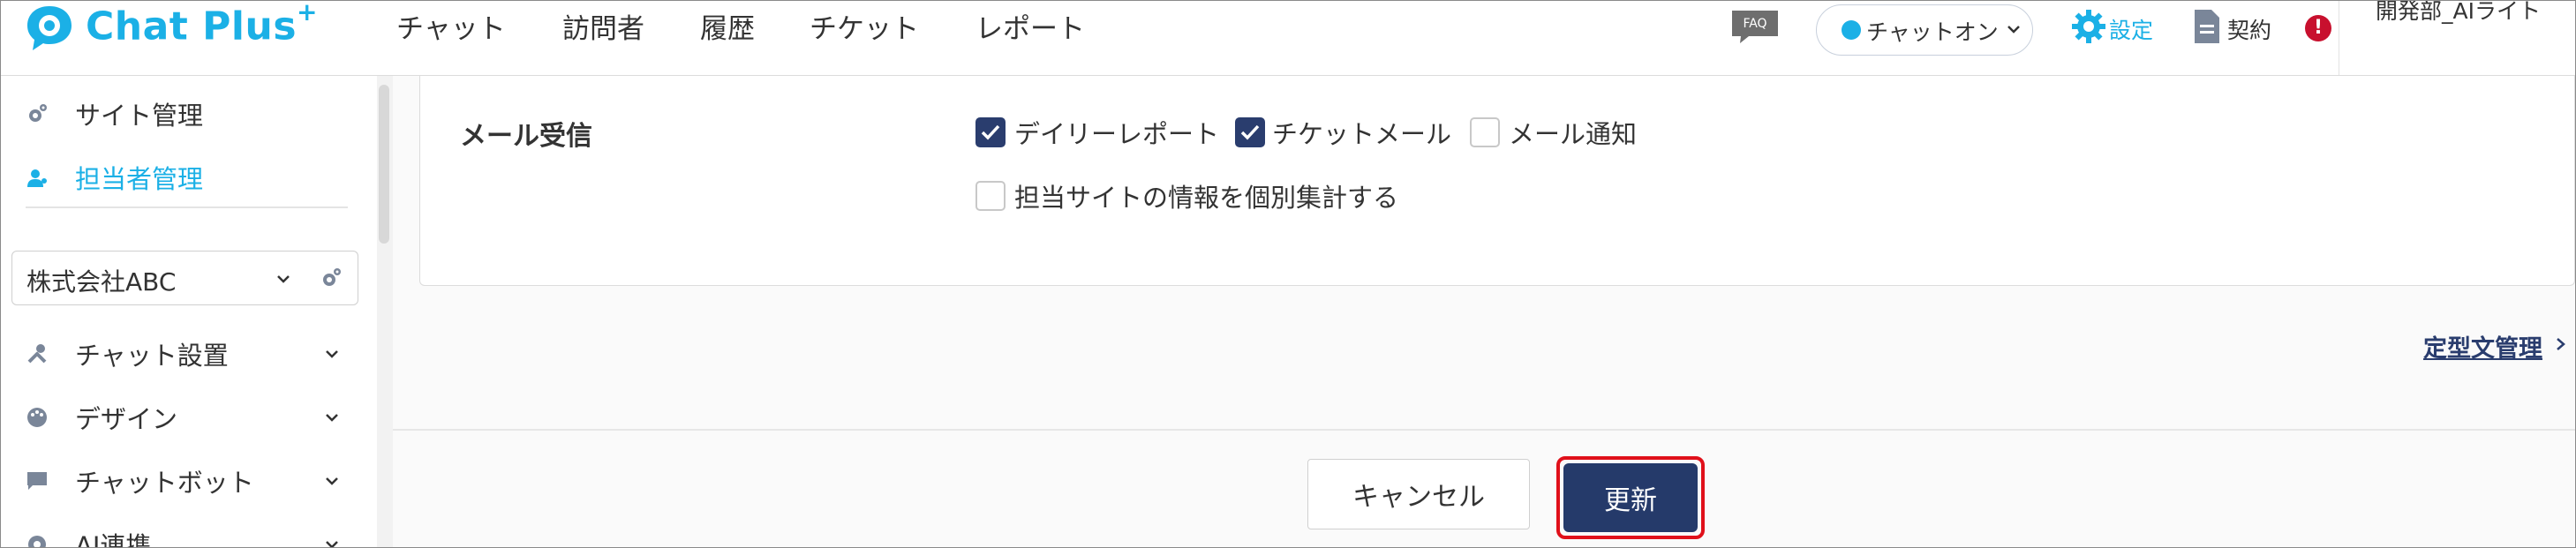  I want to click on chatplus-logo-icon, so click(50, 28).